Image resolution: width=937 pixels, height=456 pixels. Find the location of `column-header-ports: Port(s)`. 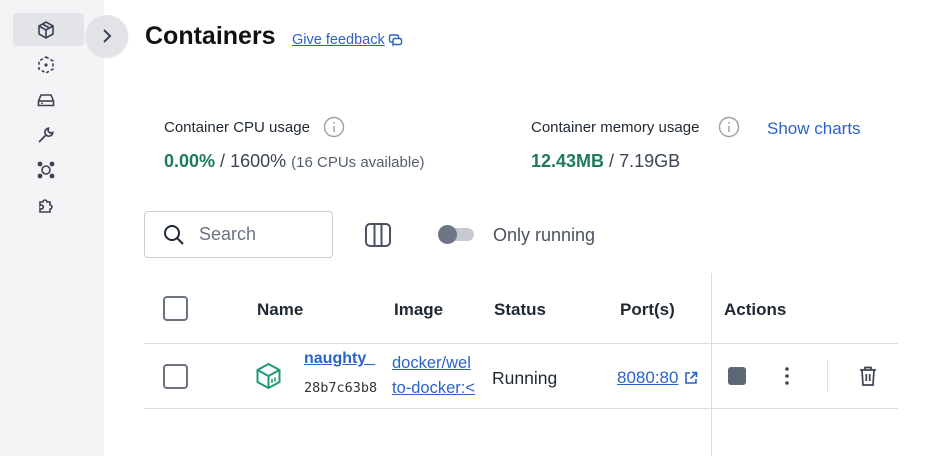

column-header-ports: Port(s) is located at coordinates (647, 310).